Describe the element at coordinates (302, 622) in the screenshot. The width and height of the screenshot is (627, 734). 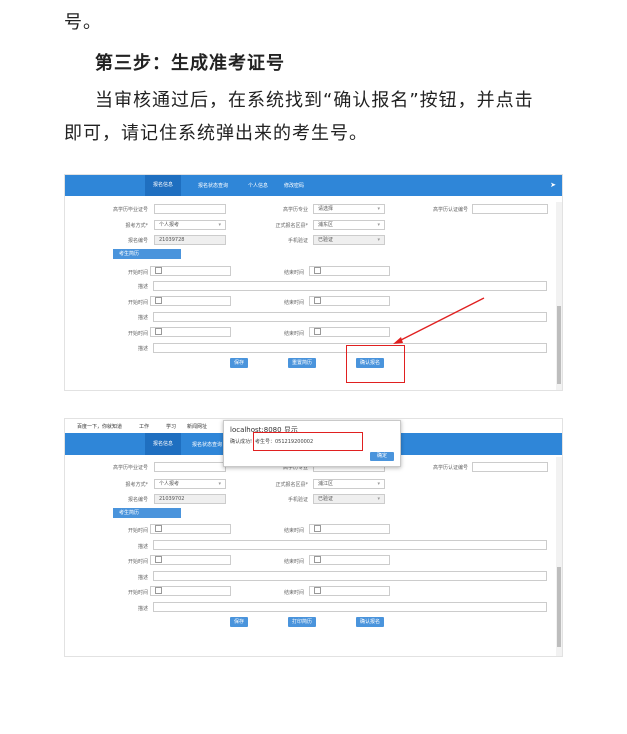
I see `print-resume-button: 打印简历` at that location.